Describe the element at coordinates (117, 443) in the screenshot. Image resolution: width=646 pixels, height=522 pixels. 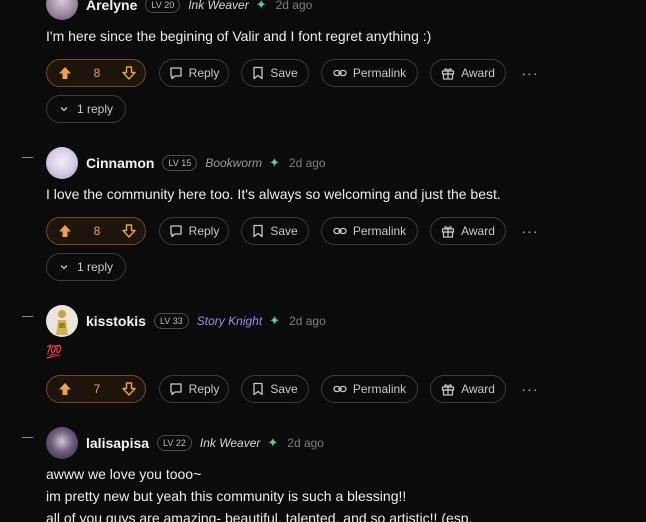
I see `username: lalisapisa` at that location.